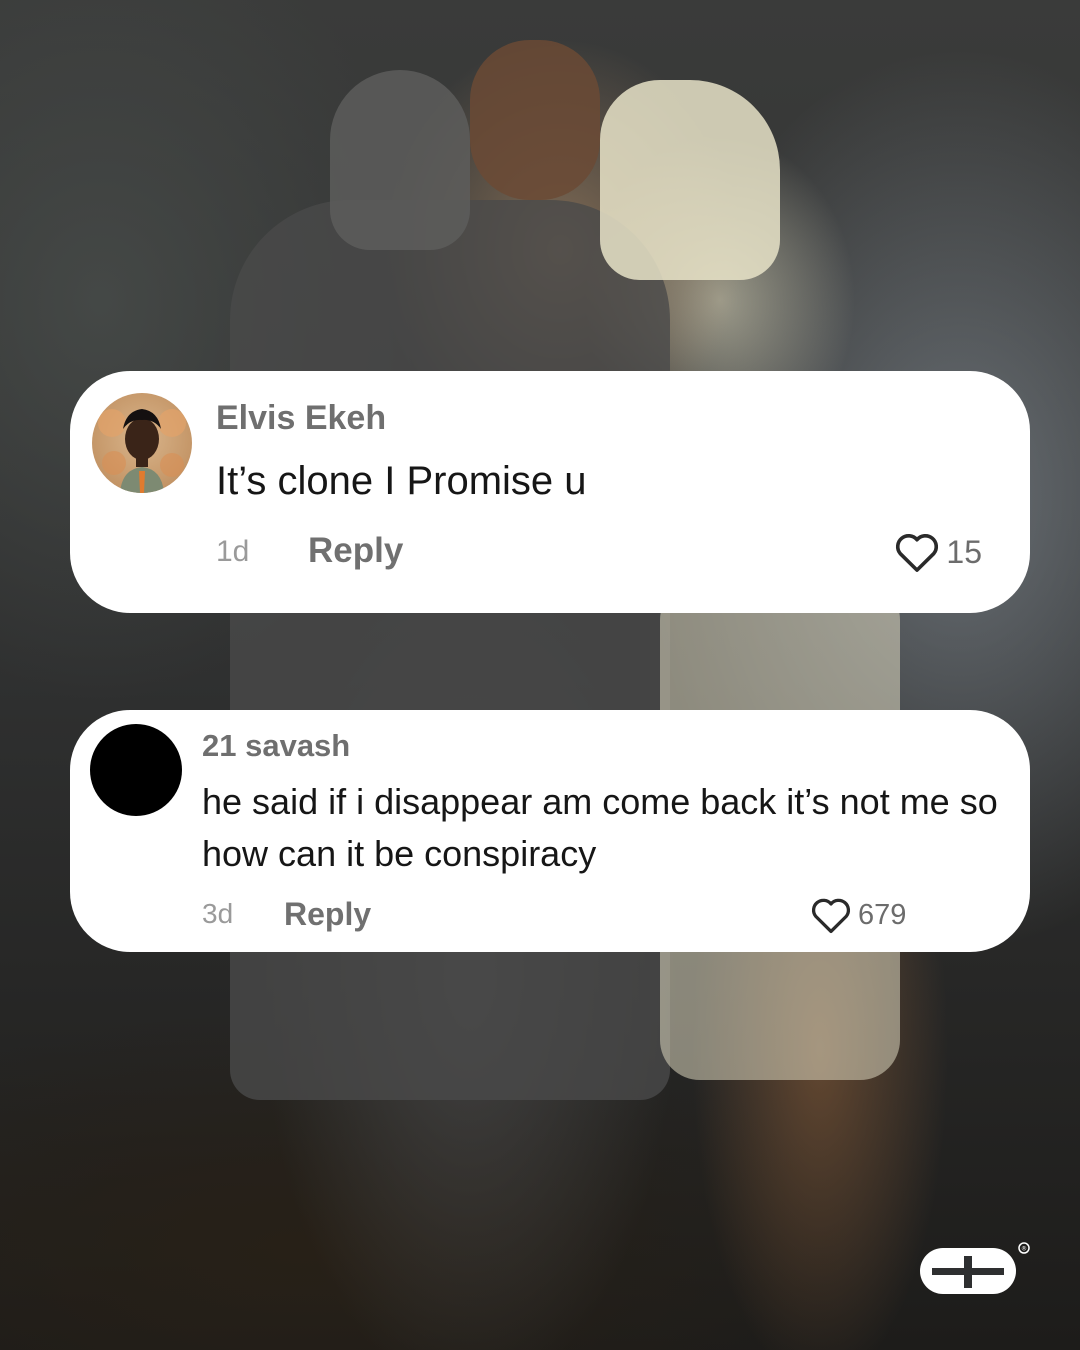 The height and width of the screenshot is (1350, 1080). Describe the element at coordinates (400, 160) in the screenshot. I see `background-figure-hood` at that location.